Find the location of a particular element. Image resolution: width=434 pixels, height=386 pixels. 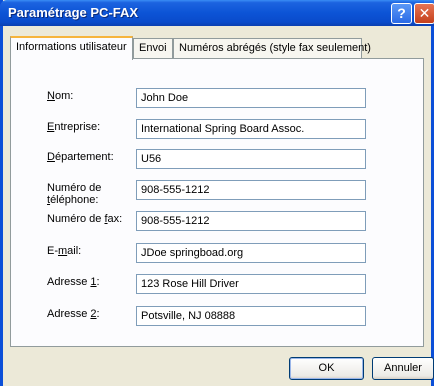

ok-button: OK is located at coordinates (326, 368).